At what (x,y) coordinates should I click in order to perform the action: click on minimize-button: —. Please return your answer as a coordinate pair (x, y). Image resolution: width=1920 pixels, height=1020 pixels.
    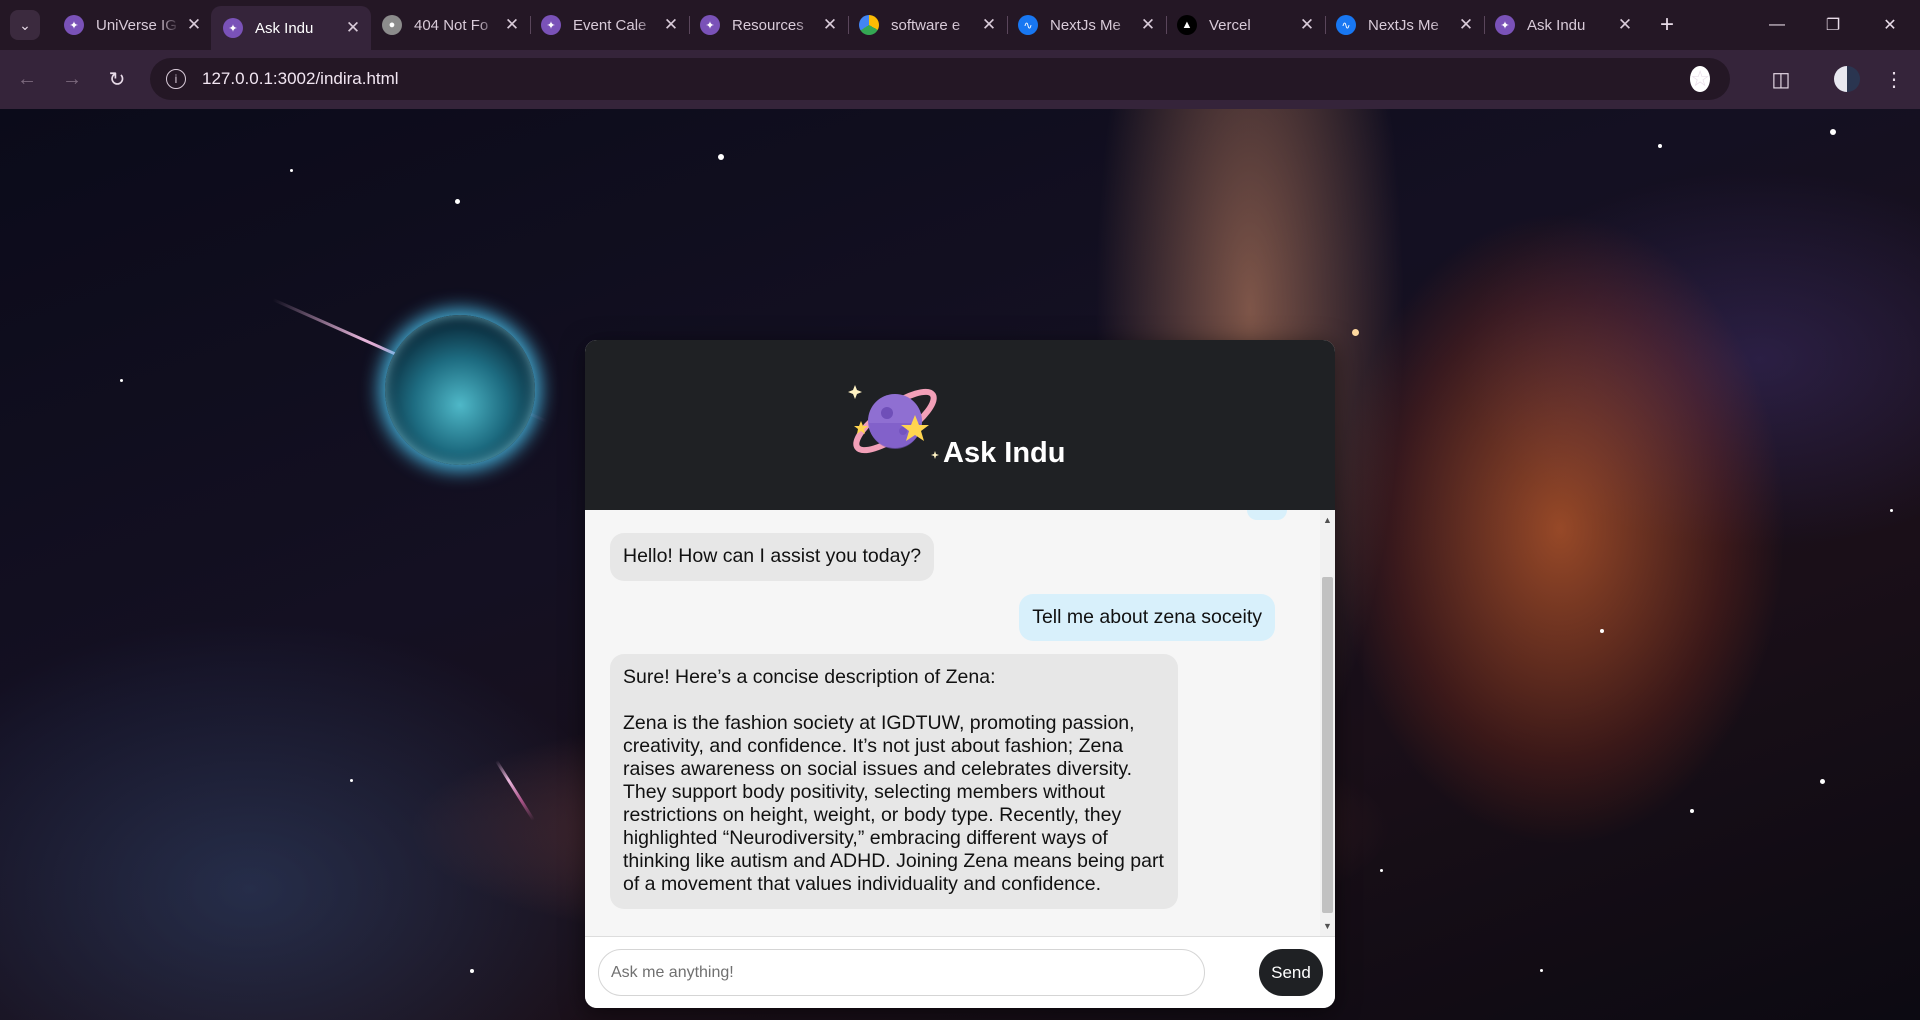
    Looking at the image, I should click on (1777, 25).